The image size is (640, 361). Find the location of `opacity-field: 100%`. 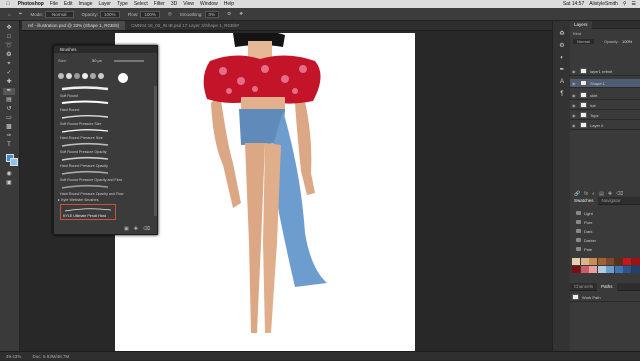

opacity-field: 100% is located at coordinates (110, 14).